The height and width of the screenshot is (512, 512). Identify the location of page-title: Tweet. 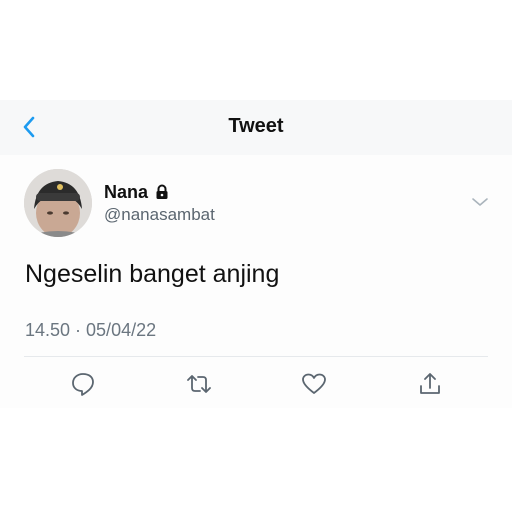
(256, 126).